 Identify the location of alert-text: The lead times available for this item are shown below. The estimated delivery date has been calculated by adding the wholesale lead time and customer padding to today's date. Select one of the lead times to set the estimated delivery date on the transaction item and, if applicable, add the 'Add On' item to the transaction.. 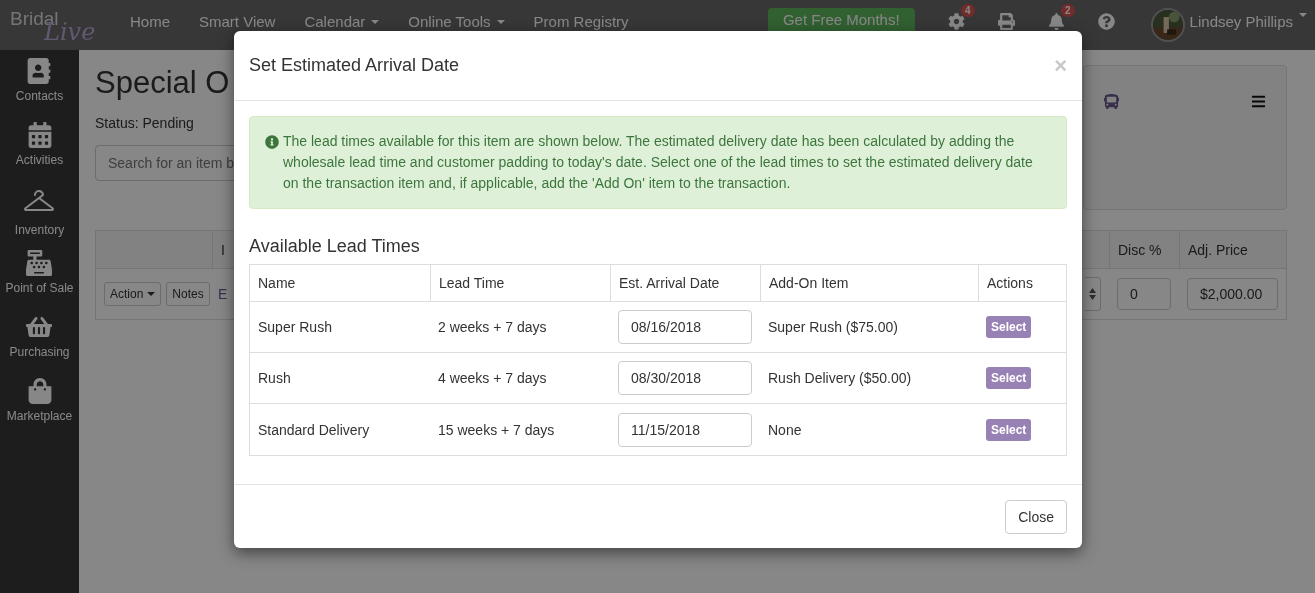
(658, 162).